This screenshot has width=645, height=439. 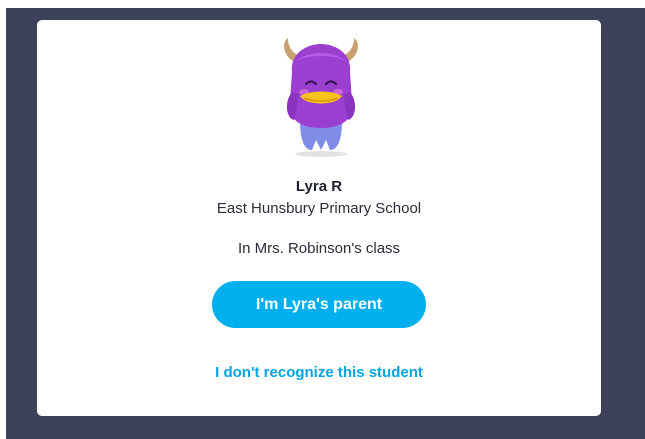 I want to click on purple-monster-avatar-icon, so click(x=321, y=96).